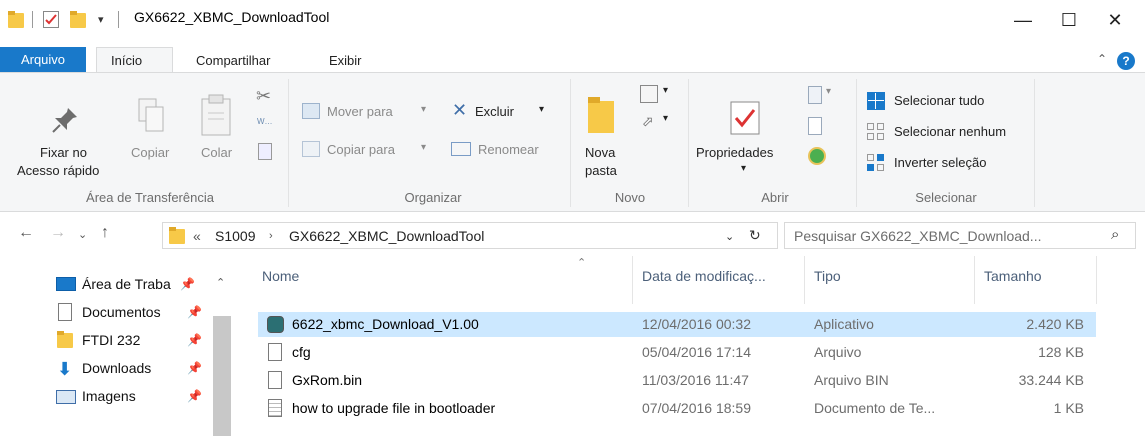  Describe the element at coordinates (101, 19) in the screenshot. I see `customize-quick-access-icon: ▾` at that location.